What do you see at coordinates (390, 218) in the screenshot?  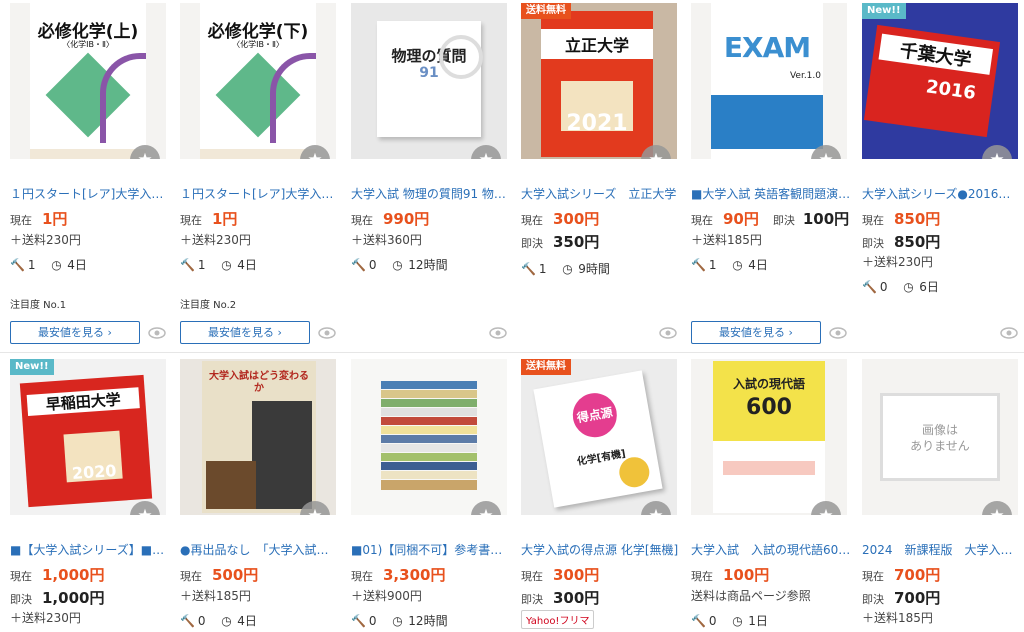 I see `current-price-row: 現在 990円` at bounding box center [390, 218].